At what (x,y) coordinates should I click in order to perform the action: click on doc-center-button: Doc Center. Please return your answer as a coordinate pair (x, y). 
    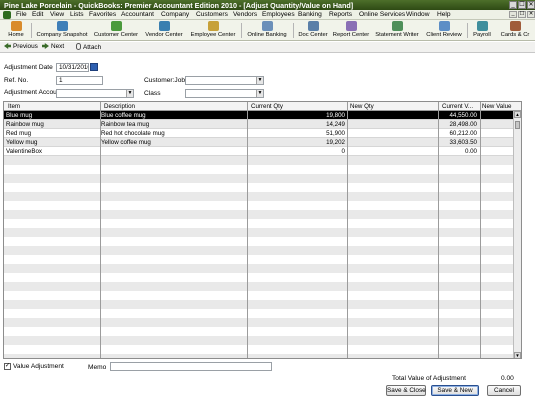
    Looking at the image, I should click on (313, 30).